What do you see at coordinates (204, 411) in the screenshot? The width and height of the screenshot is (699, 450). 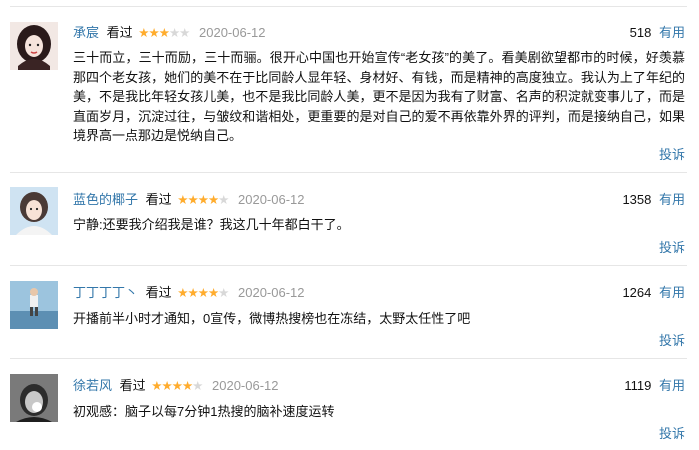 I see `review-content: 初观感：脑子以每7分钟1热搜的脑补速度运转` at bounding box center [204, 411].